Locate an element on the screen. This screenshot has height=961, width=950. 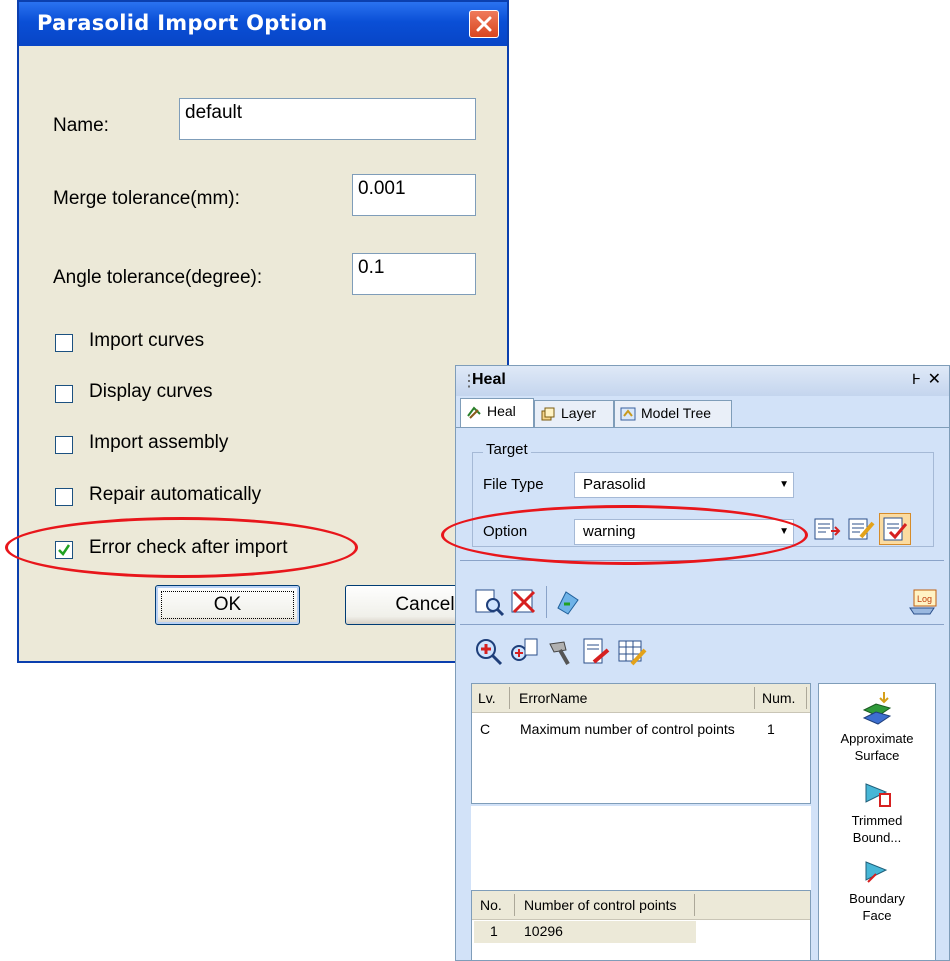
clear-icon is located at coordinates (523, 601).